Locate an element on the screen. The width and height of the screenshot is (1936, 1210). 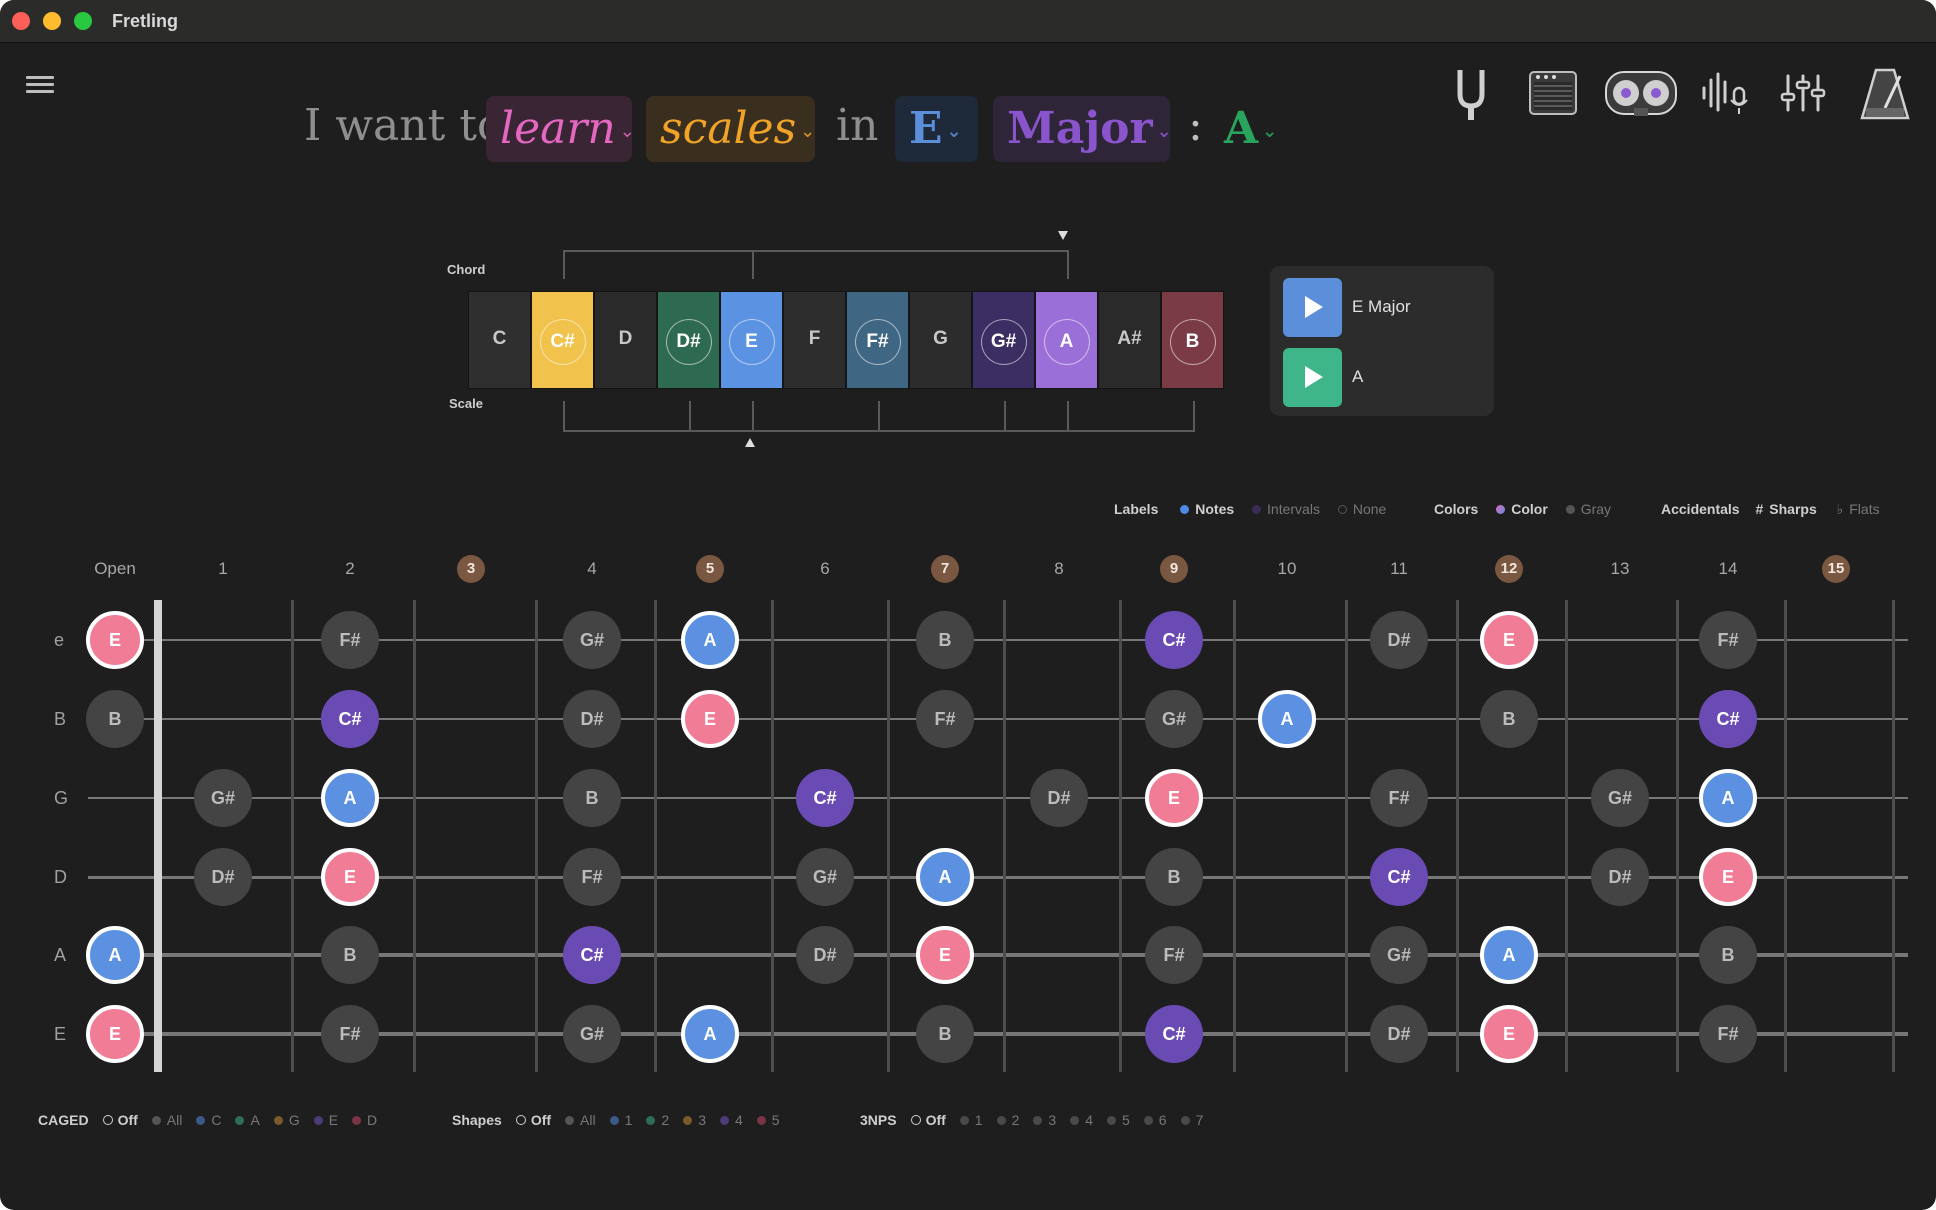
threenps-option: 1 is located at coordinates (971, 1120).